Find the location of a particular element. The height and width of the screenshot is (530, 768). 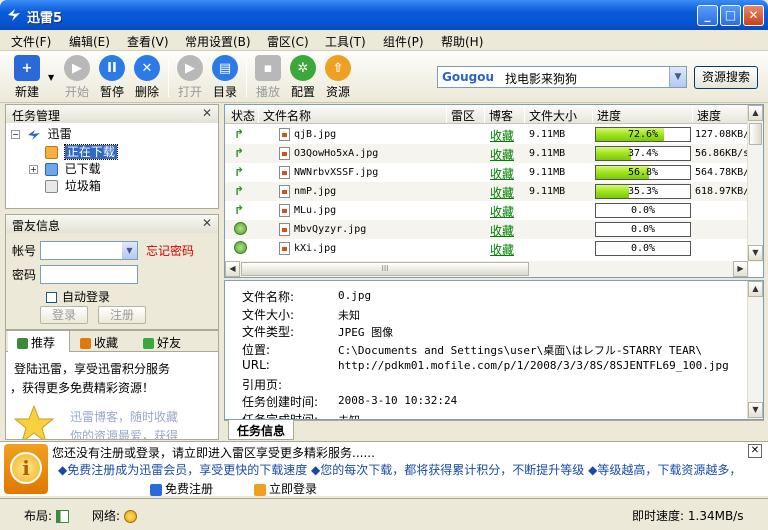

table-row: ↱ qjB.jpg 收藏 9.11MB 72.6% 127.08KB/s is located at coordinates (490, 134).